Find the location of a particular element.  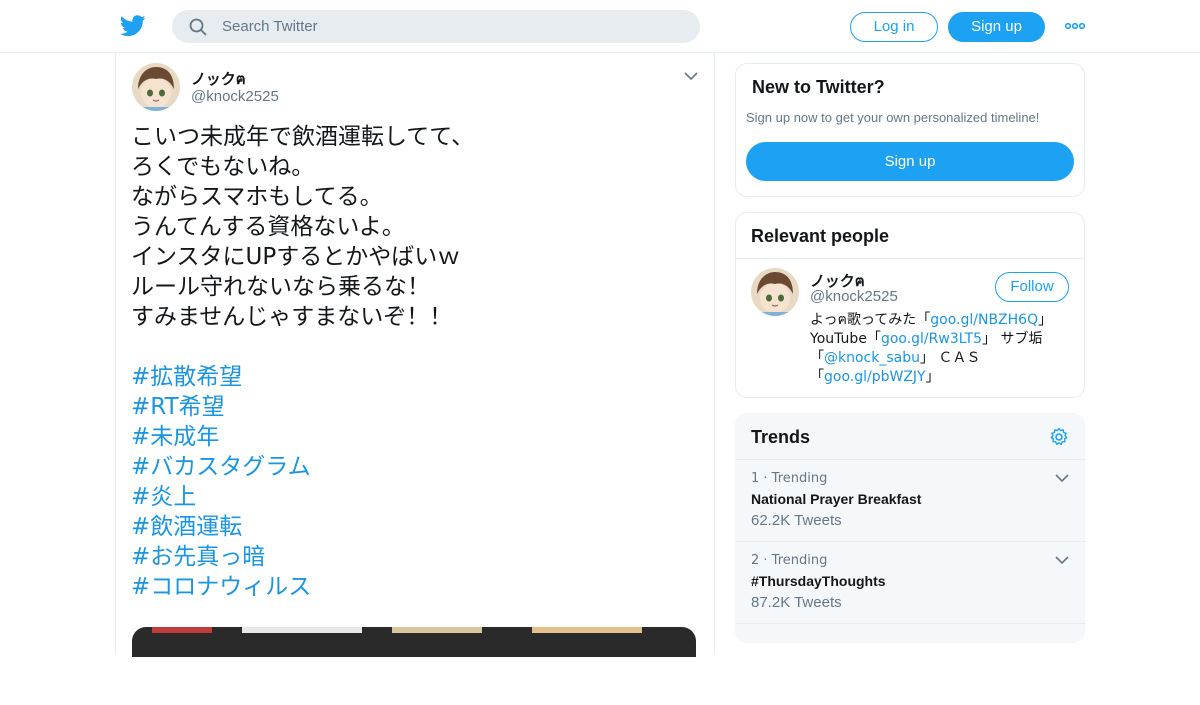

hashtag-link: #バカスタグラム is located at coordinates (411, 467).